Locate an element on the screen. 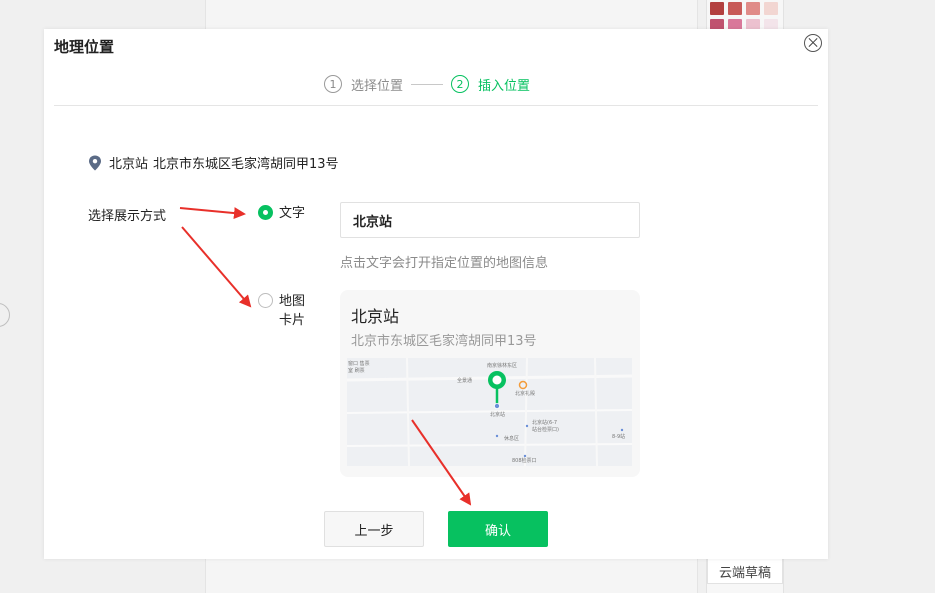 The image size is (935, 593). cloud-draft-button: 云端草稿 is located at coordinates (745, 571).